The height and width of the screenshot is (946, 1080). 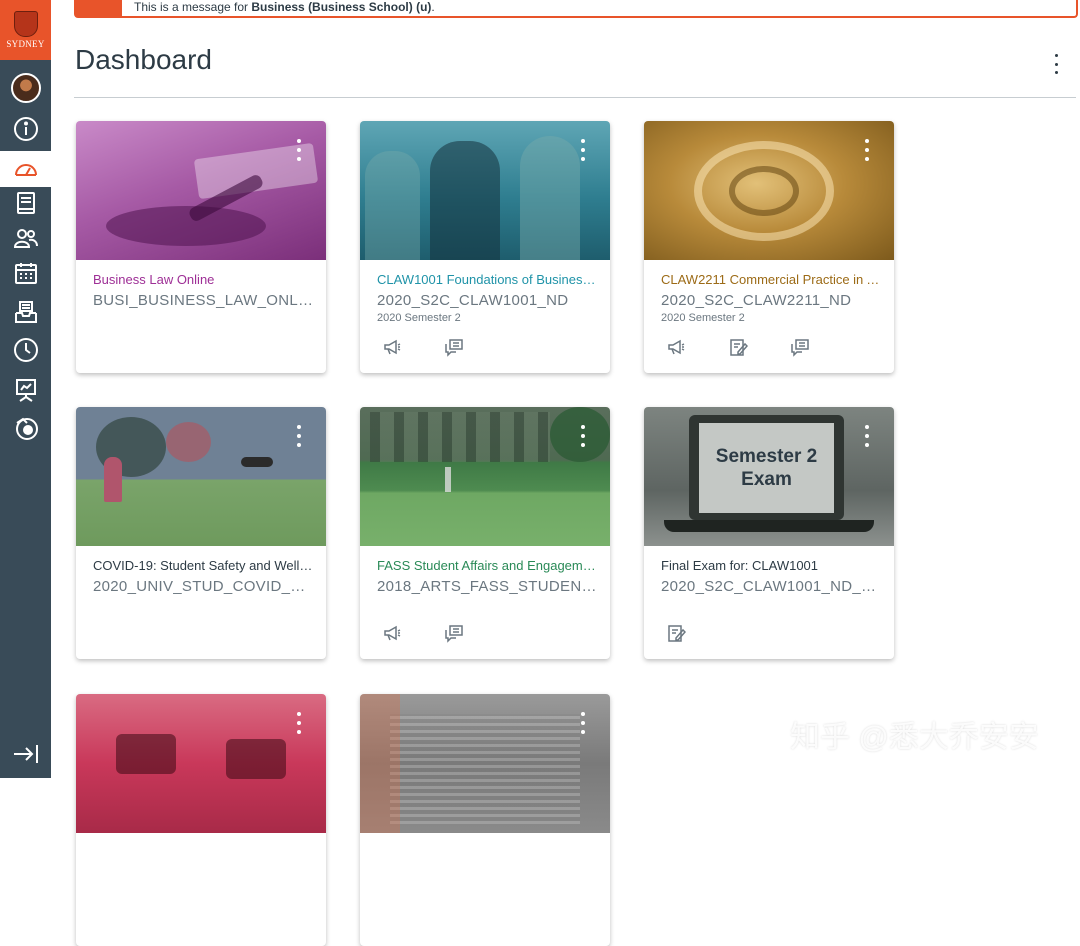 I want to click on course-title-link: Final Exam for: CLAW1001, so click(x=771, y=565).